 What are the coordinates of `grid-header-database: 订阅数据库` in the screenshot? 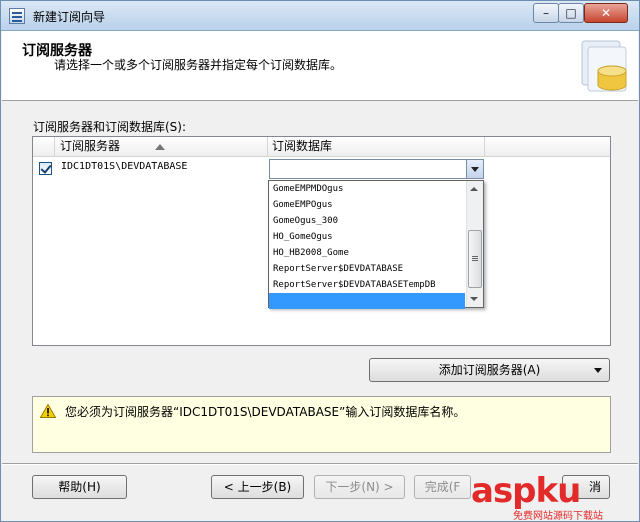 It's located at (376, 147).